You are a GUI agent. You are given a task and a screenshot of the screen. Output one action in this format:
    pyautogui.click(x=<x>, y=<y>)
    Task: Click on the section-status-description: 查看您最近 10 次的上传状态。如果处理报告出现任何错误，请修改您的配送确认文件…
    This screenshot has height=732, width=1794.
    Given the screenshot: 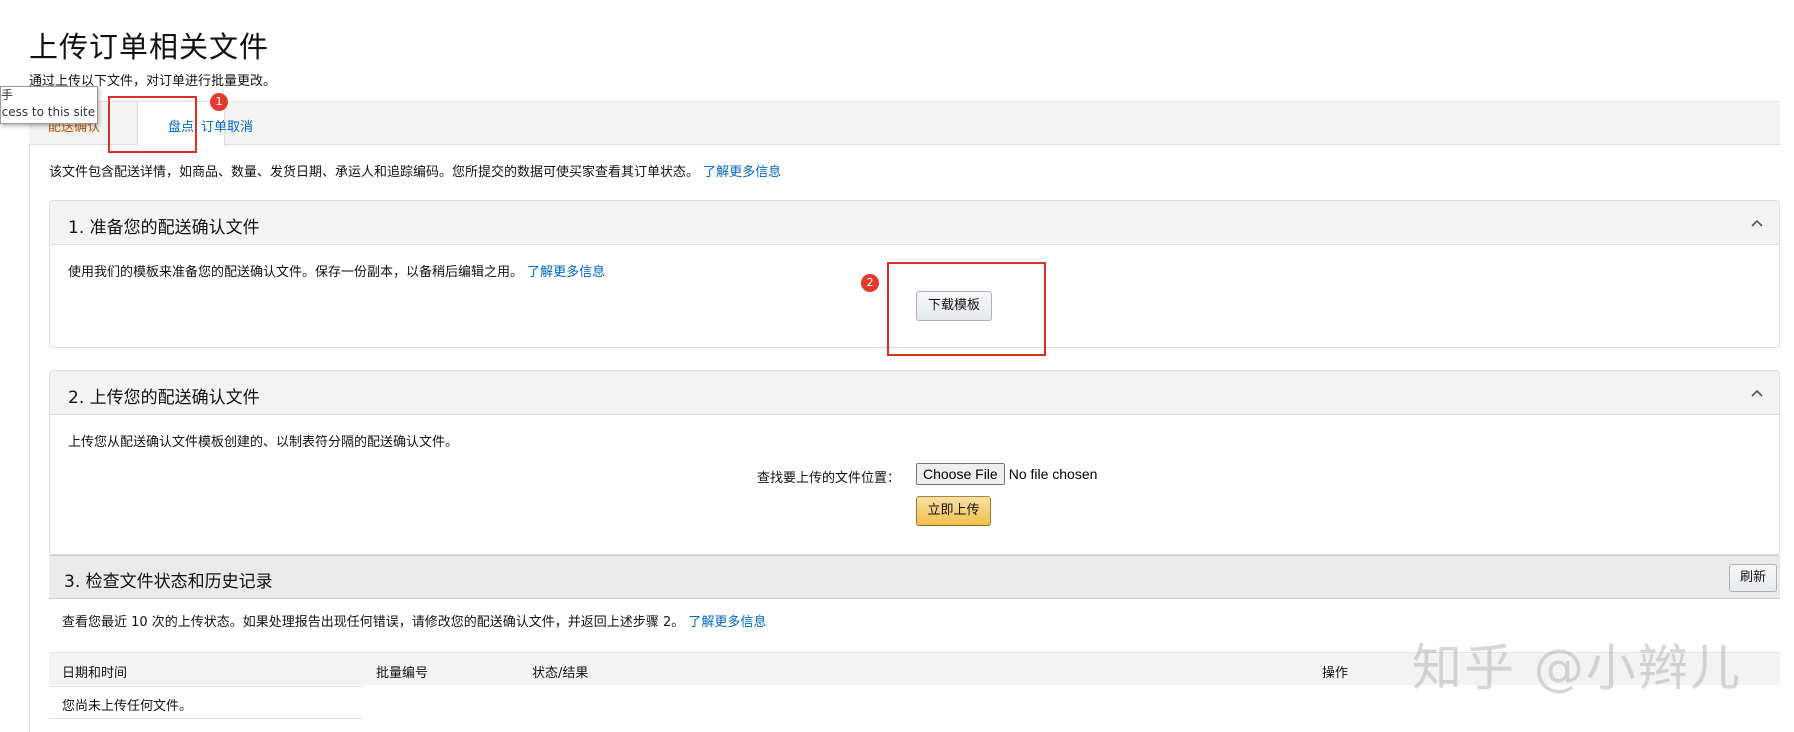 What is the action you would take?
    pyautogui.click(x=373, y=622)
    